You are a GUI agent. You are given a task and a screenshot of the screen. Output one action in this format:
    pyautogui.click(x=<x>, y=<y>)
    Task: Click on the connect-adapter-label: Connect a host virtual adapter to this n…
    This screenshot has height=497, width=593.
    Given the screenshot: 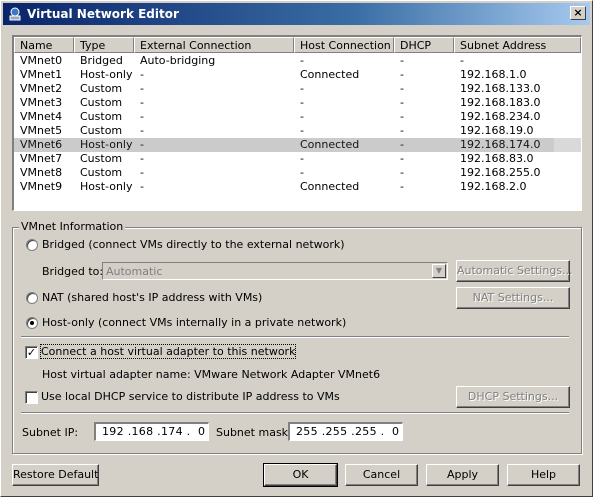 What is the action you would take?
    pyautogui.click(x=168, y=351)
    